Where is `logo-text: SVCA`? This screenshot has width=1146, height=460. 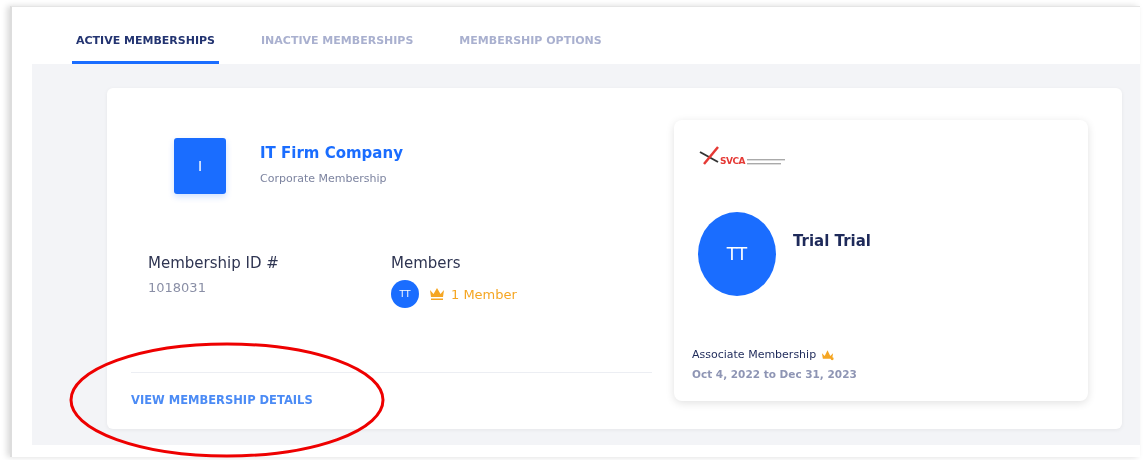
logo-text: SVCA is located at coordinates (733, 161).